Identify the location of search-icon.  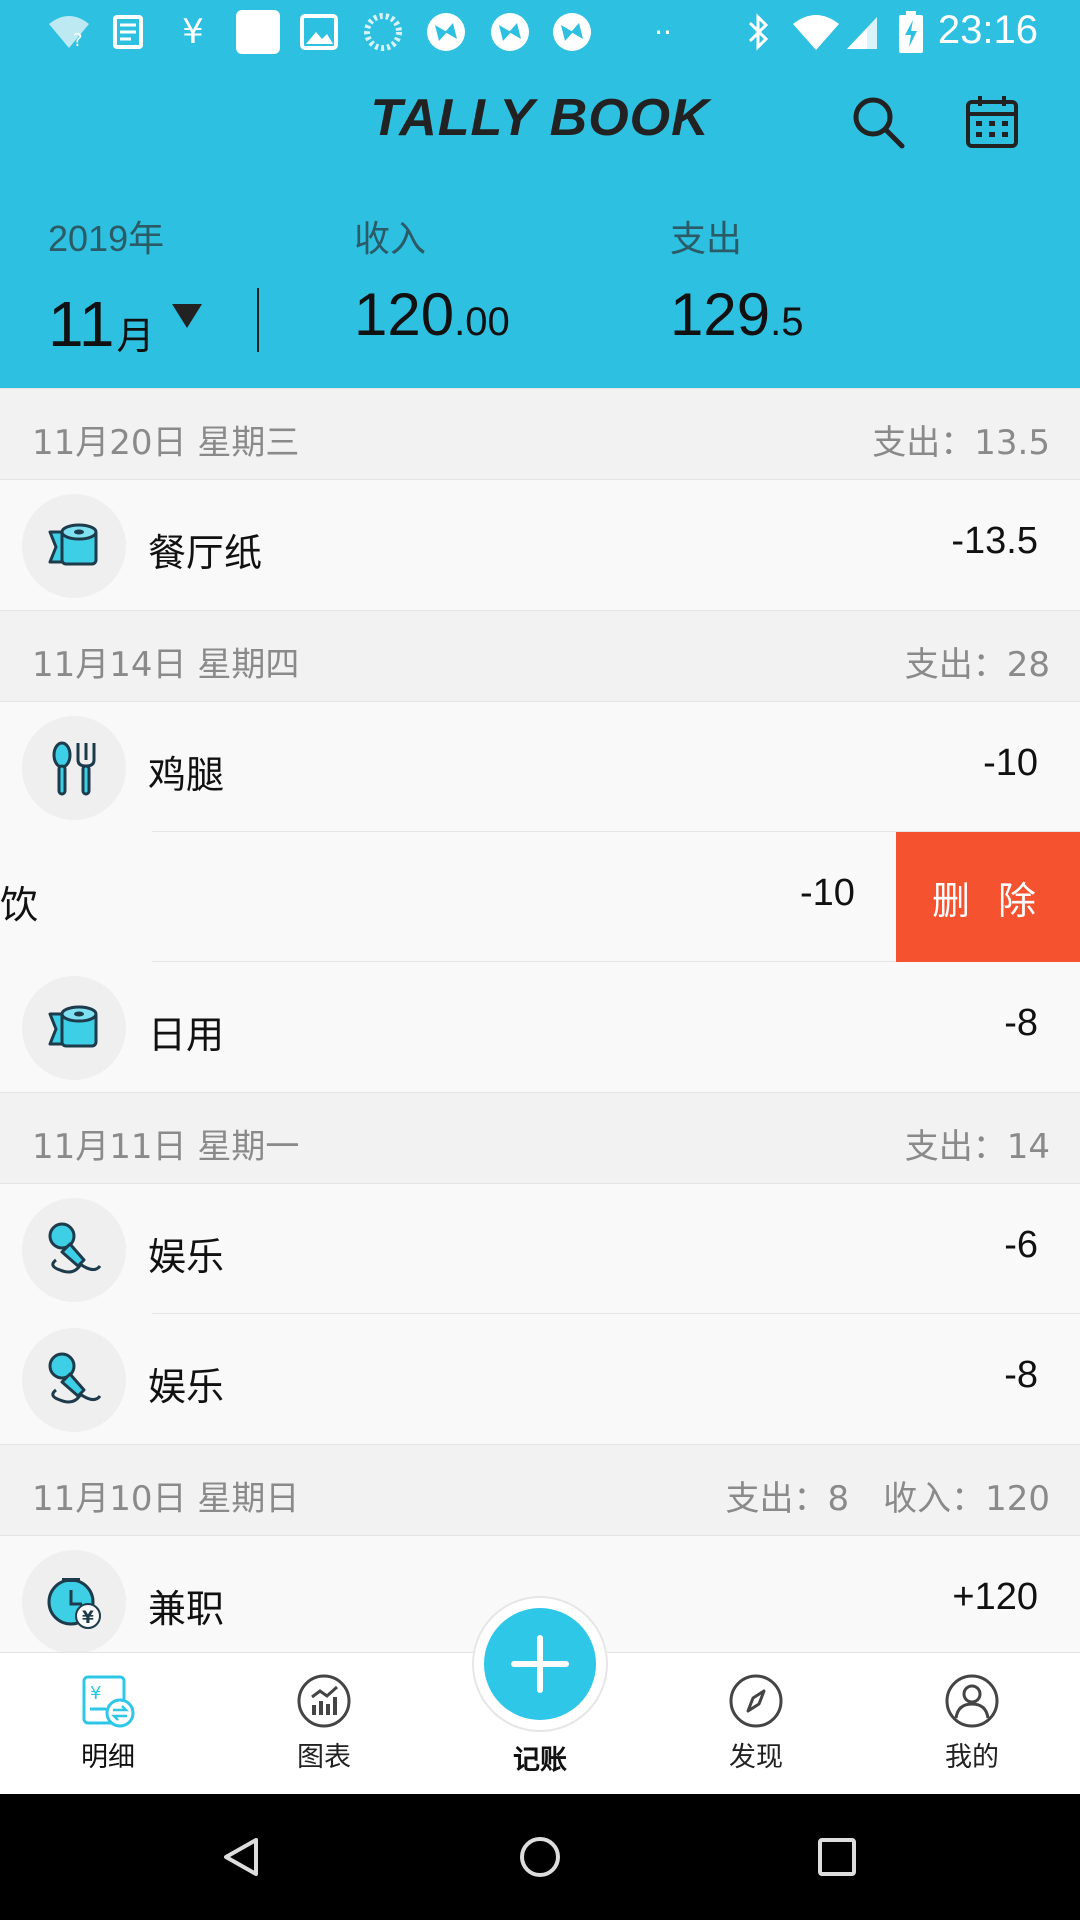
(879, 123).